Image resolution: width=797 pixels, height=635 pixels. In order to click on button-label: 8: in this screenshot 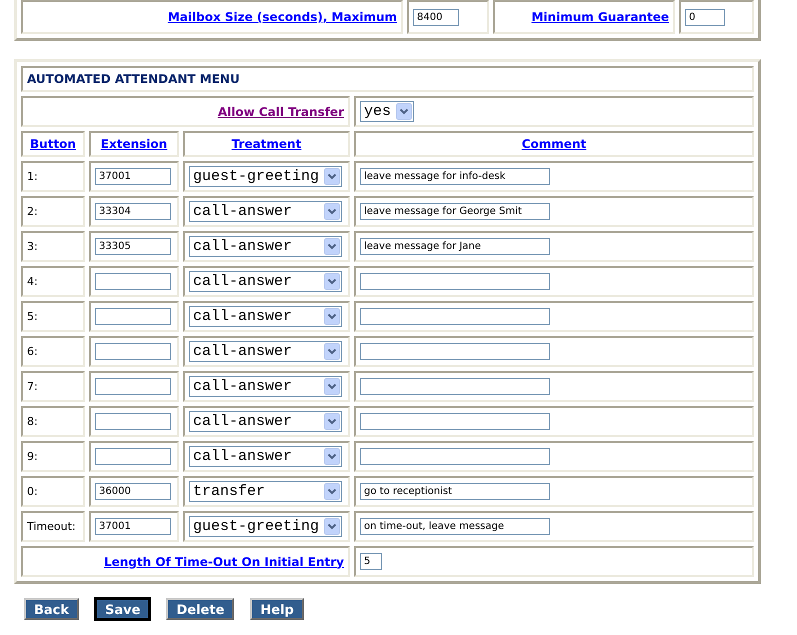, I will do `click(32, 421)`.